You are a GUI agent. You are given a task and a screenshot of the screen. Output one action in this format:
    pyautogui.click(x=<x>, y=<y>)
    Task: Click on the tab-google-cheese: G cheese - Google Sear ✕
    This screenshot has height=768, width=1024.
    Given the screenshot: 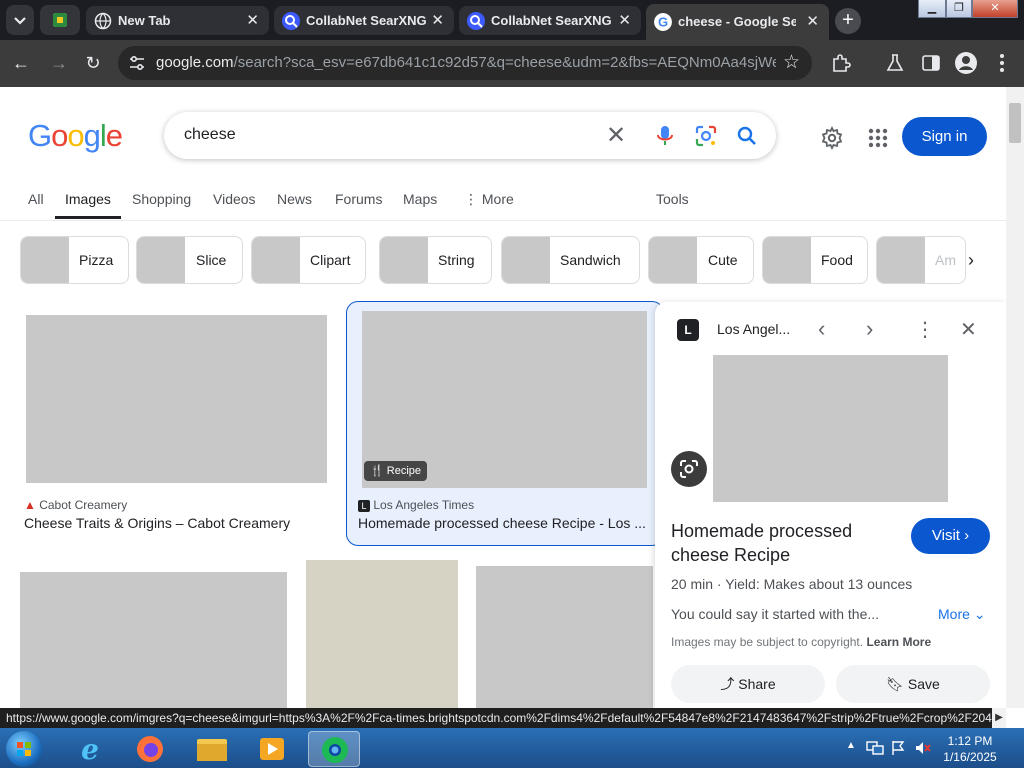 What is the action you would take?
    pyautogui.click(x=737, y=22)
    